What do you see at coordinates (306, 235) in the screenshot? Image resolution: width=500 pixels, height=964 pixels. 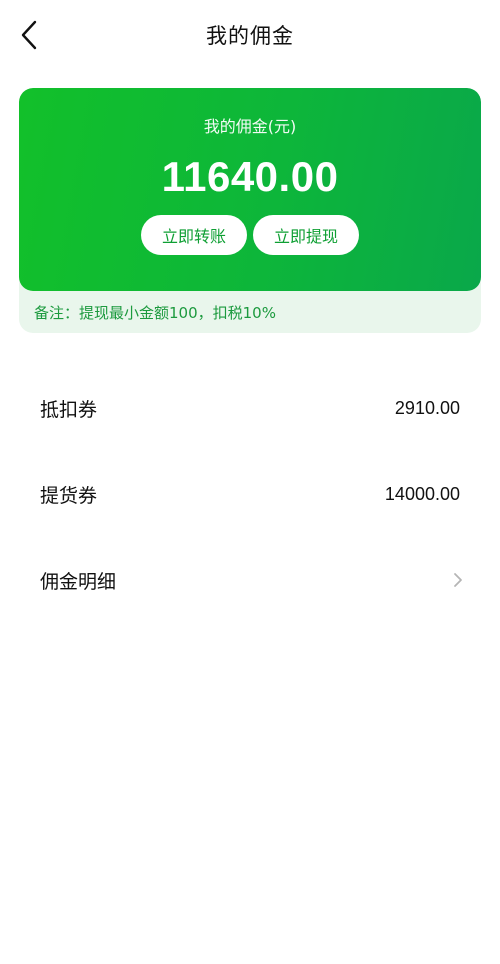 I see `withdraw-button: 立即提现` at bounding box center [306, 235].